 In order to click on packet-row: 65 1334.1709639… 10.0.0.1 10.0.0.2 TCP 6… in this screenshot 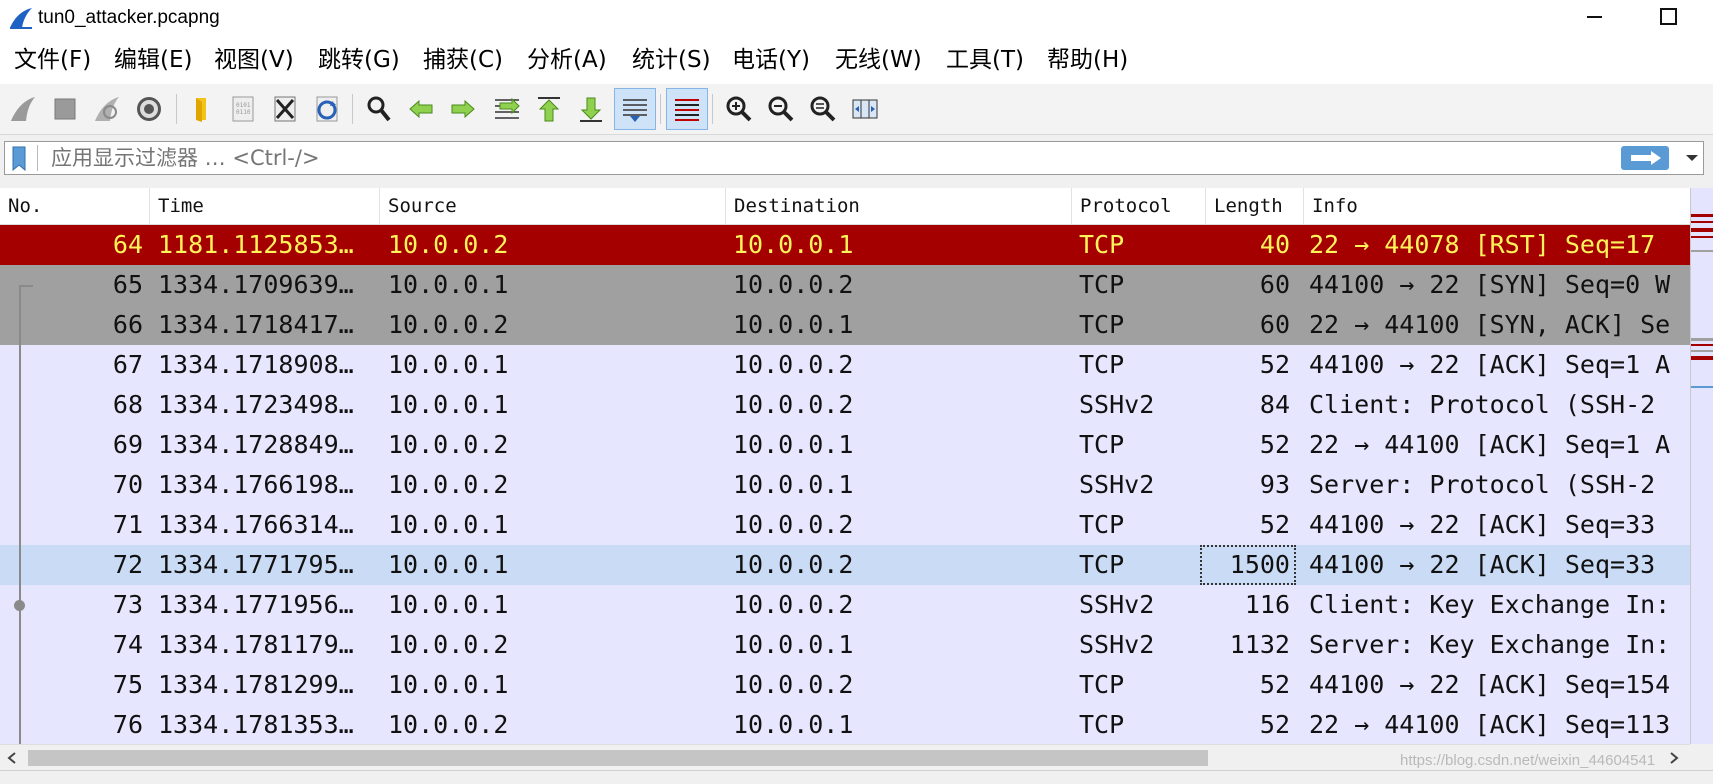, I will do `click(845, 285)`.